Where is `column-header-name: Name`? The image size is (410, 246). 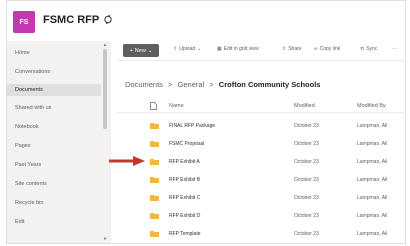 column-header-name: Name is located at coordinates (176, 106).